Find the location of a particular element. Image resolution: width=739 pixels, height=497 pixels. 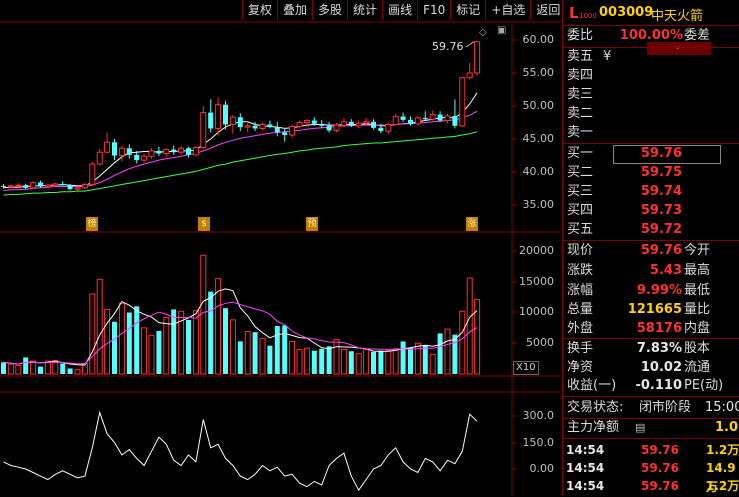

market-sub: 1000 is located at coordinates (588, 16).